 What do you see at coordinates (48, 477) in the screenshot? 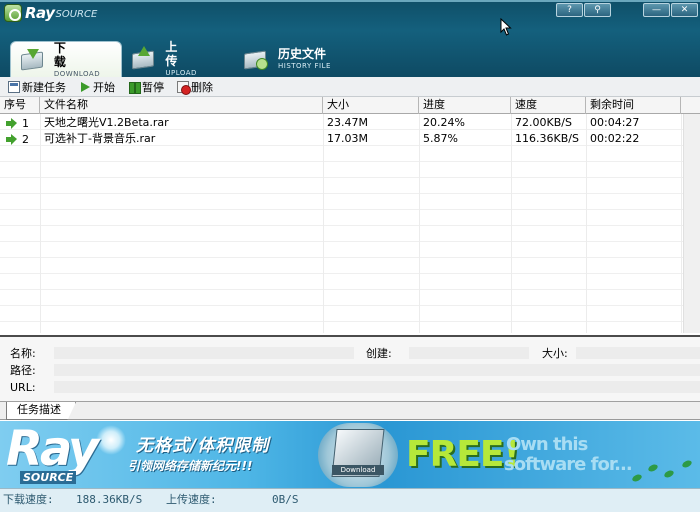
I see `banner-logo-sub: SOURCE` at bounding box center [48, 477].